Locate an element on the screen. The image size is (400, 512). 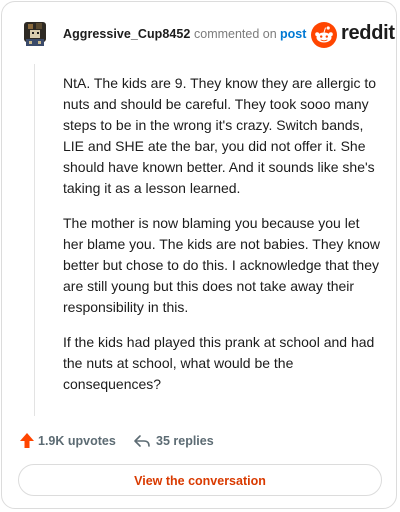
view-conversation-button: View the conversation is located at coordinates (200, 480).